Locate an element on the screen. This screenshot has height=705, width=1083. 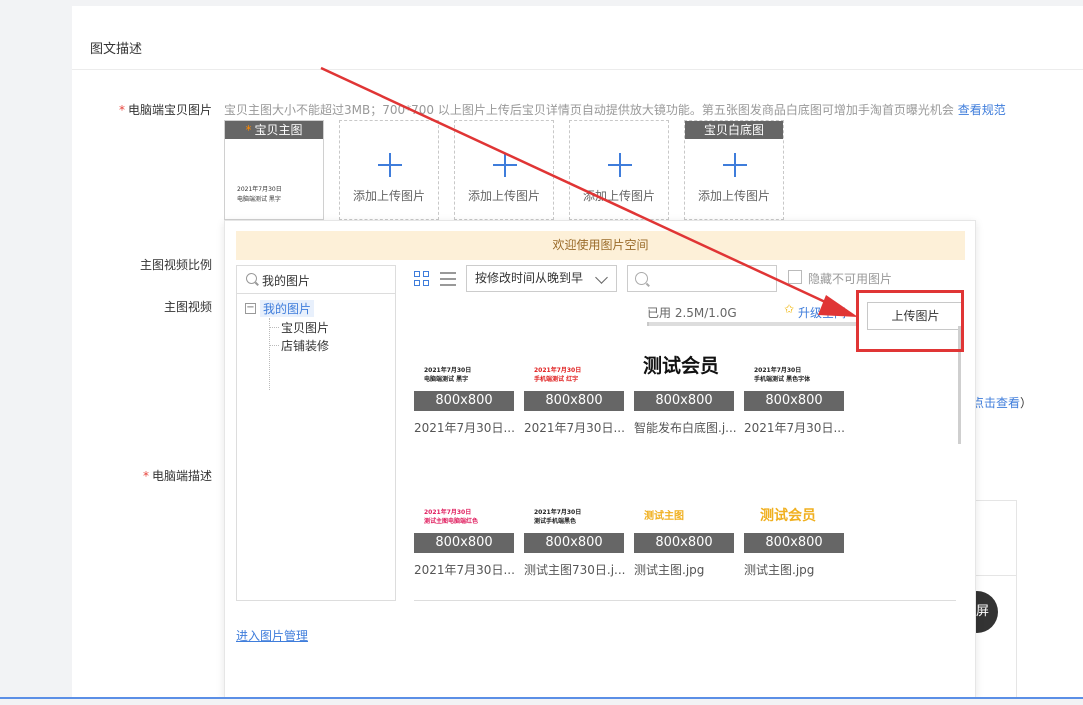
annotation-highlight-box is located at coordinates (910, 321).